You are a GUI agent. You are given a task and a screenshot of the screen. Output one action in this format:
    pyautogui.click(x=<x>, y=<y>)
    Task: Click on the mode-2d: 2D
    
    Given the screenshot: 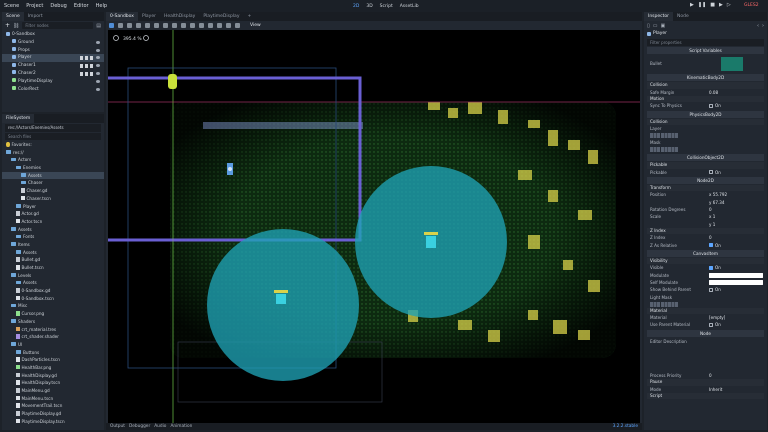 What is the action you would take?
    pyautogui.click(x=356, y=6)
    